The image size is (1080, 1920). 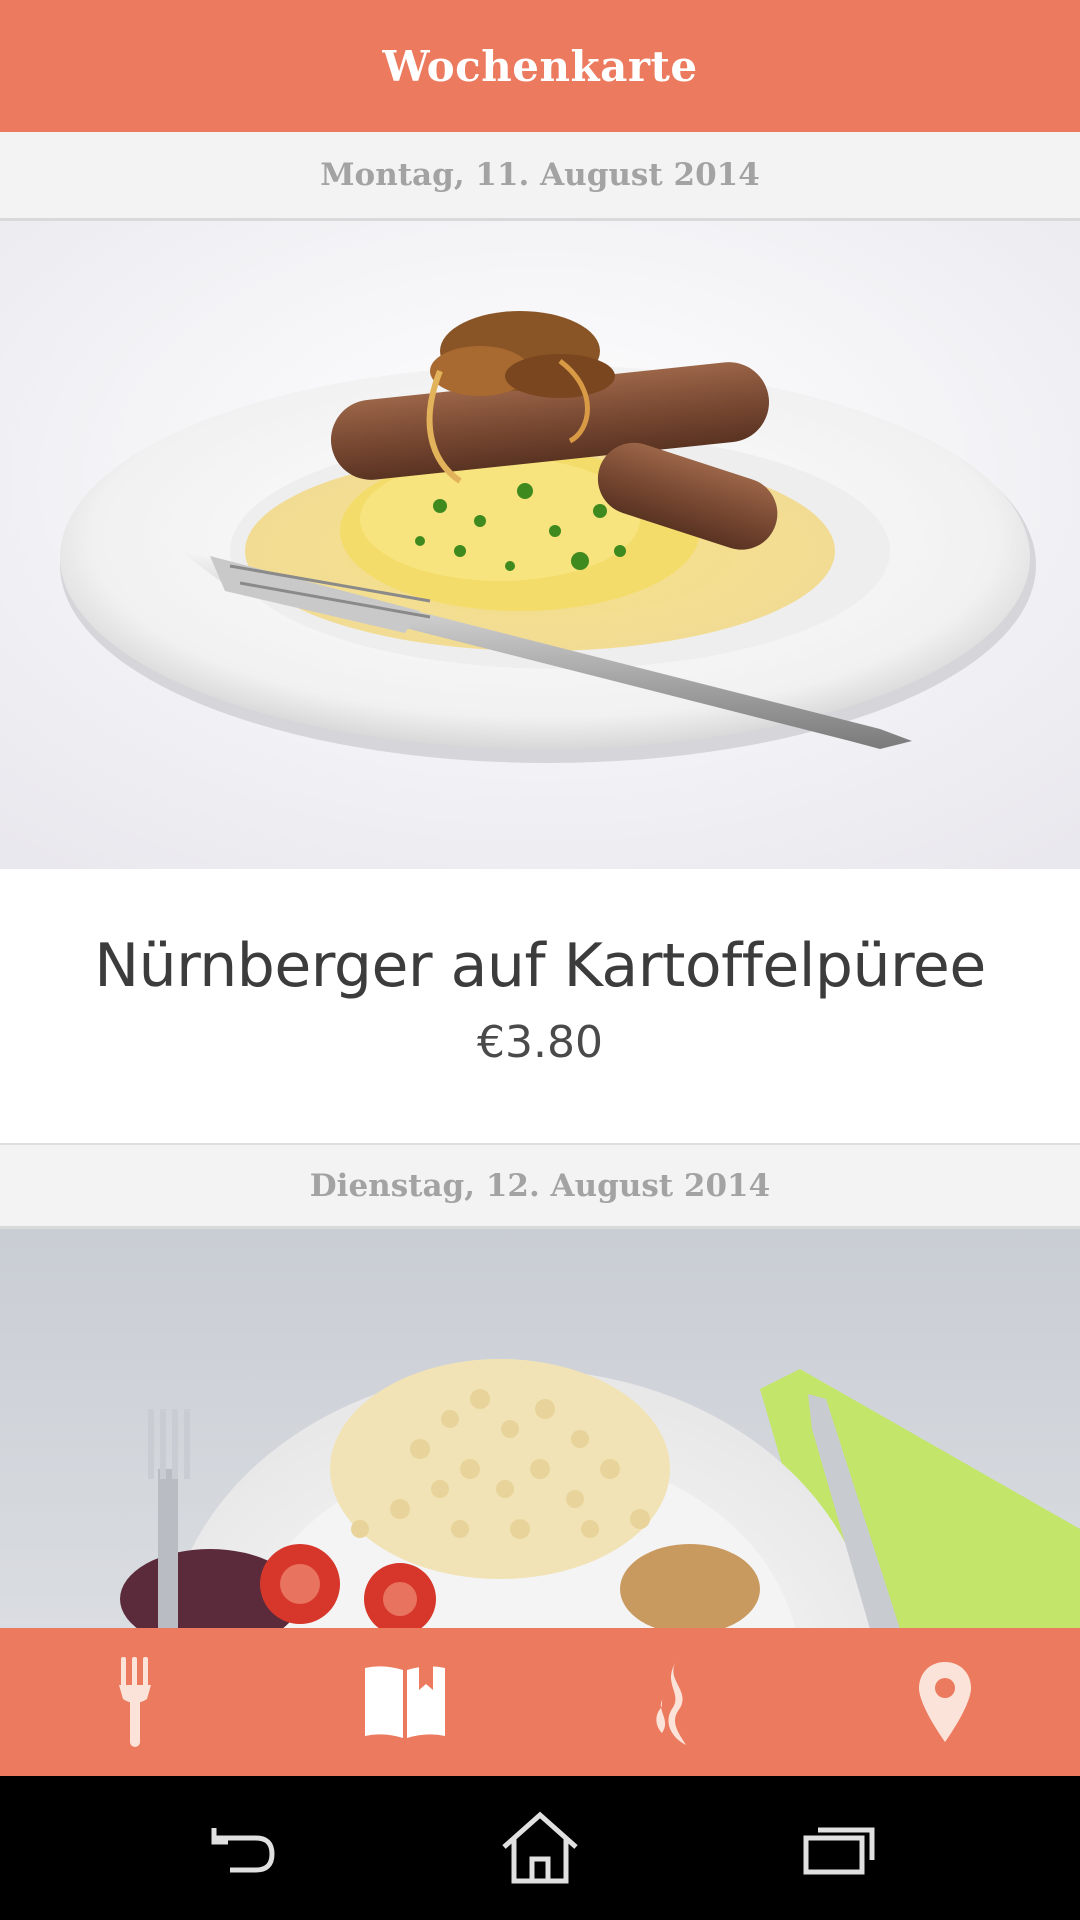 I want to click on steam-icon, so click(x=671, y=1702).